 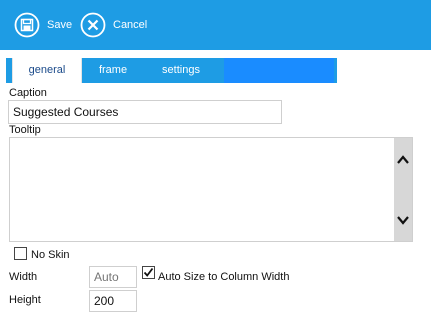 I want to click on caption-input, so click(x=145, y=112).